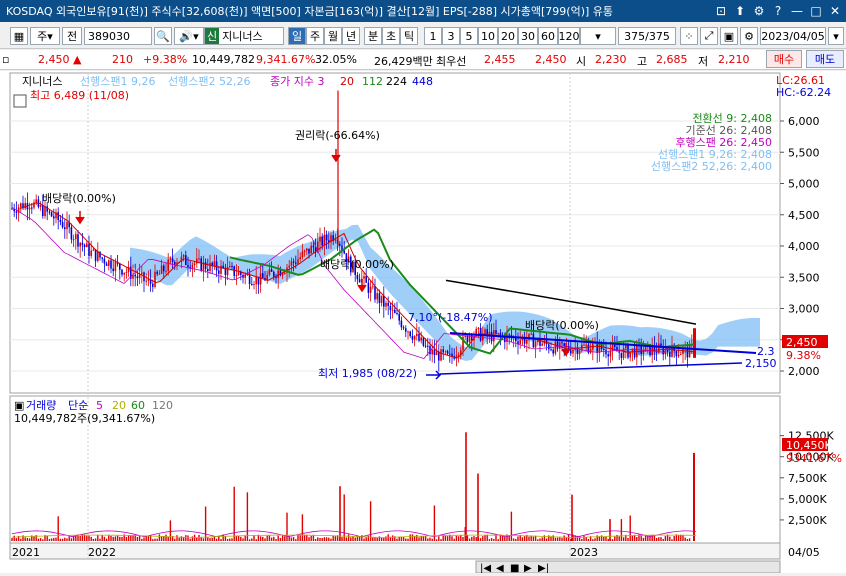 Image resolution: width=846 pixels, height=576 pixels. I want to click on scroll-stop-icon: ■, so click(514, 568).